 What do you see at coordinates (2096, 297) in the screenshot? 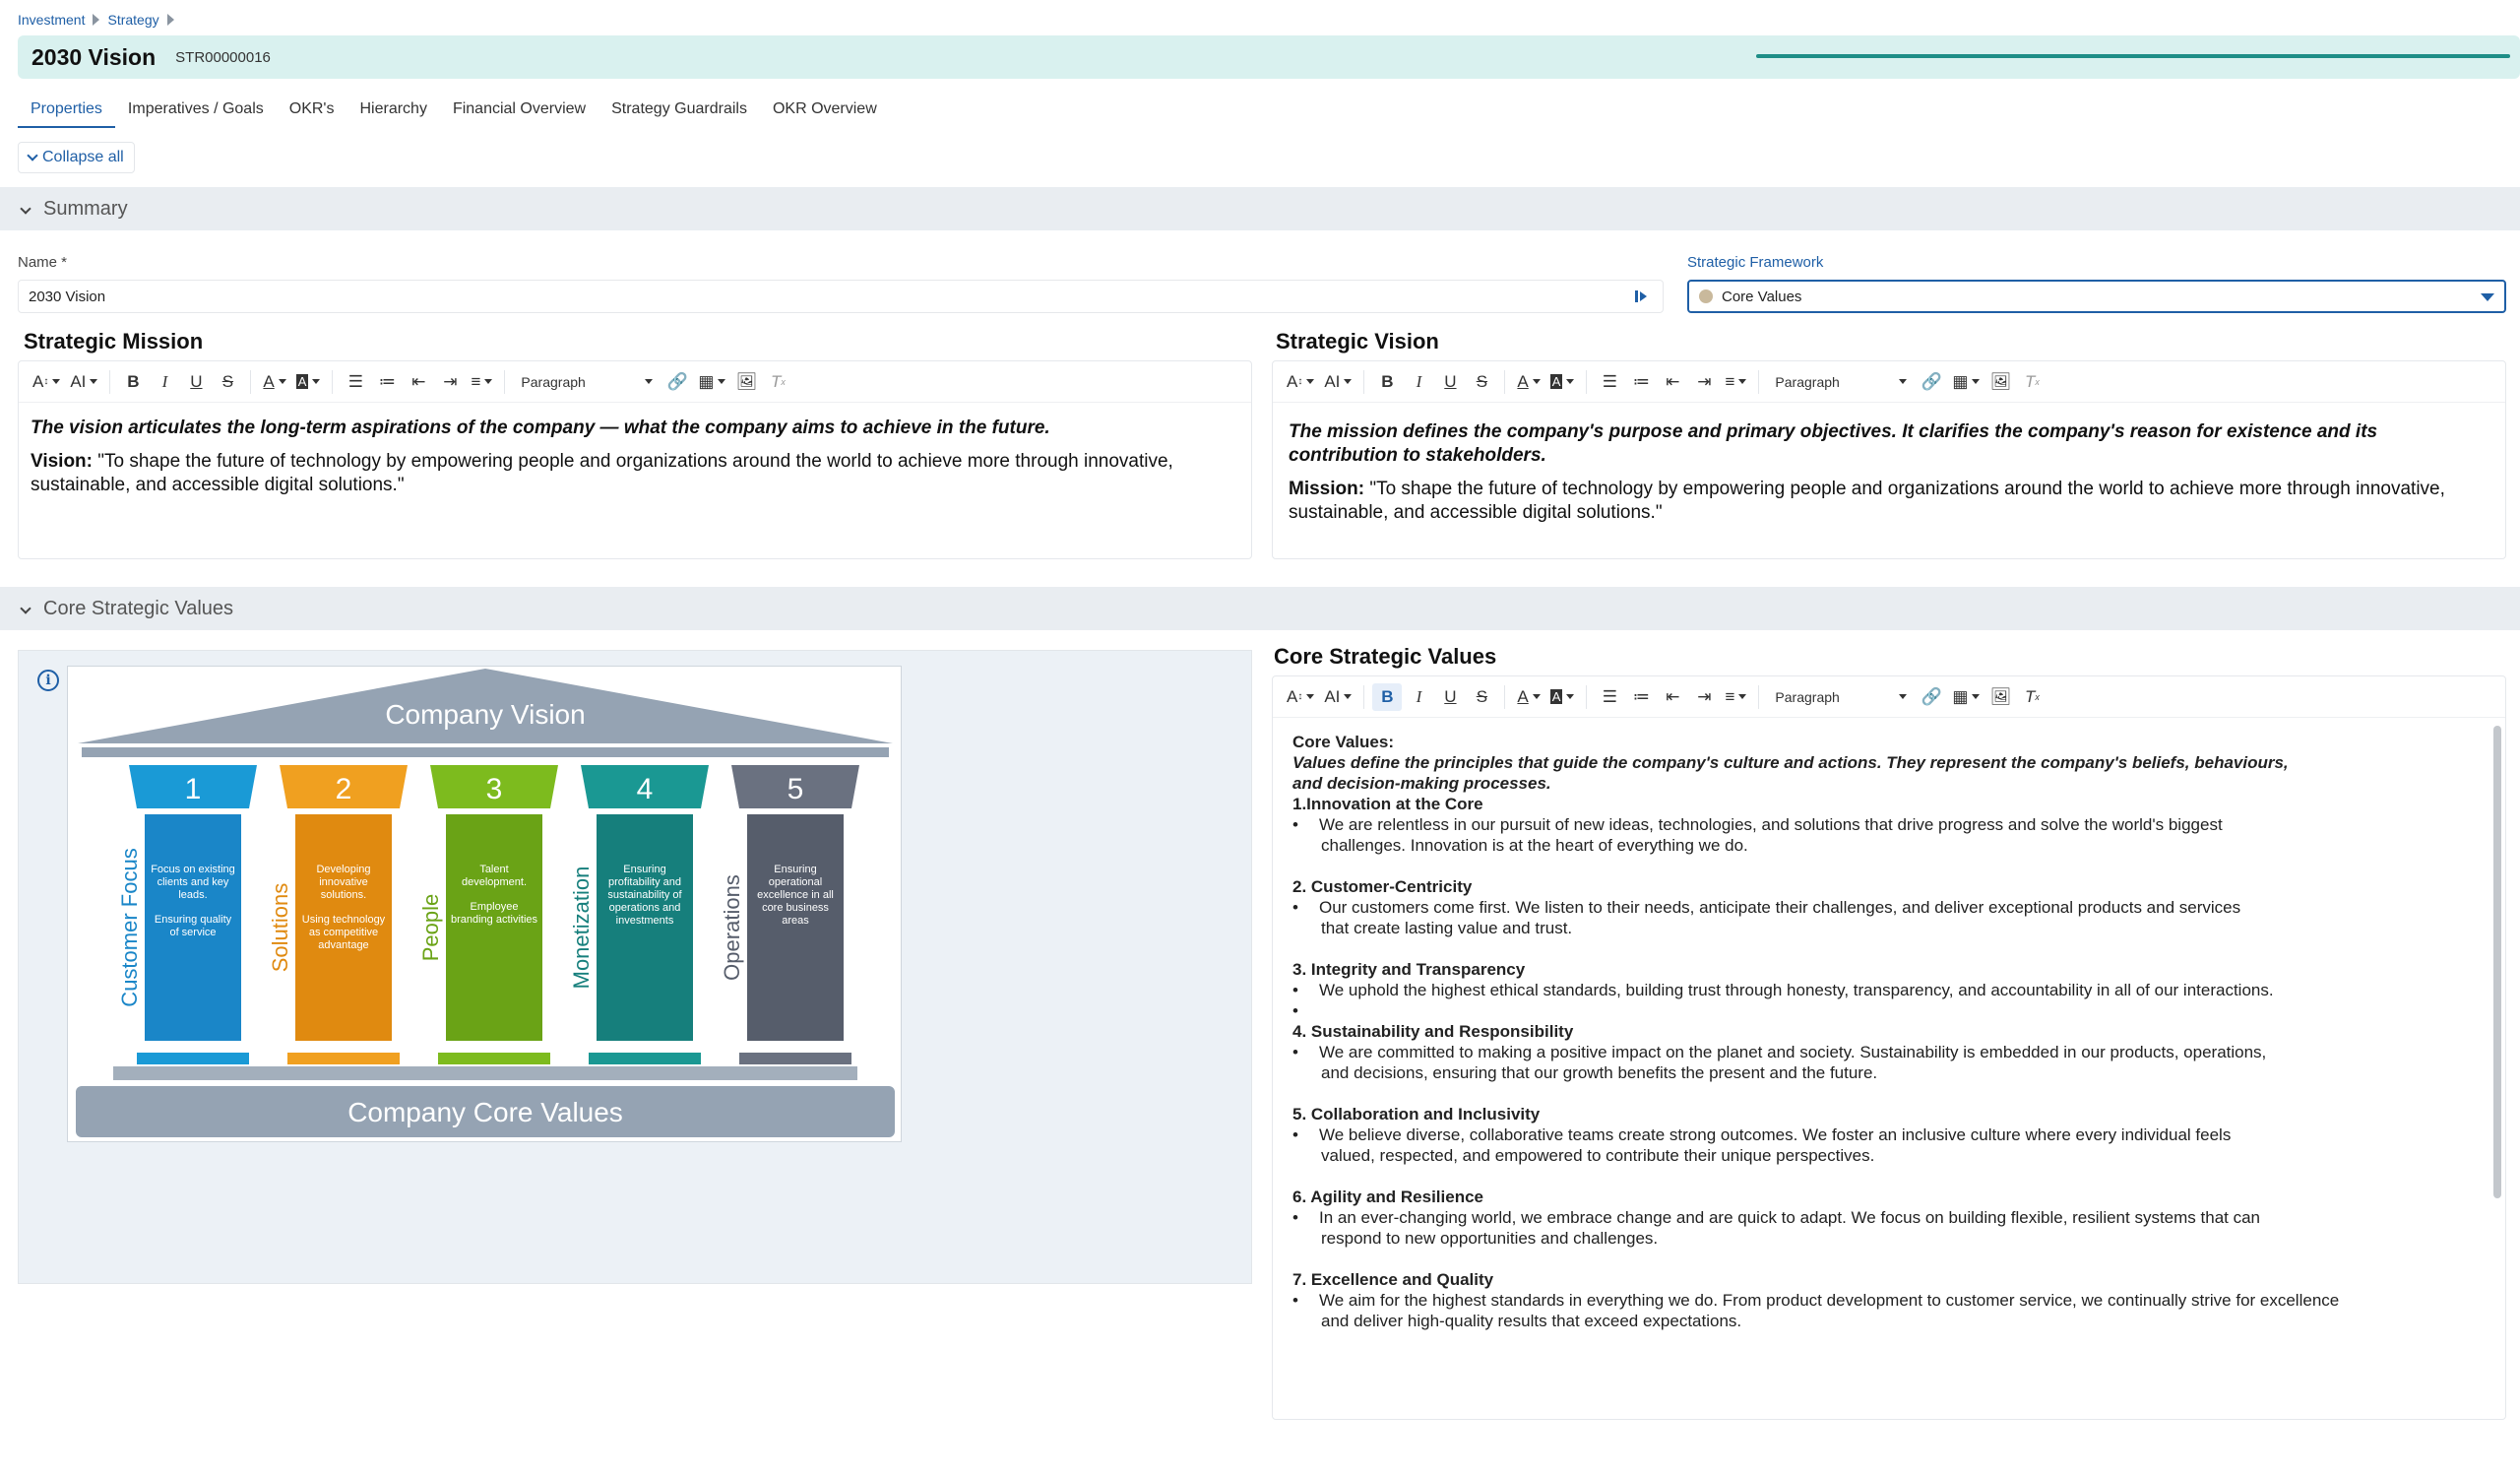
I see `framework-select: Core Values` at bounding box center [2096, 297].